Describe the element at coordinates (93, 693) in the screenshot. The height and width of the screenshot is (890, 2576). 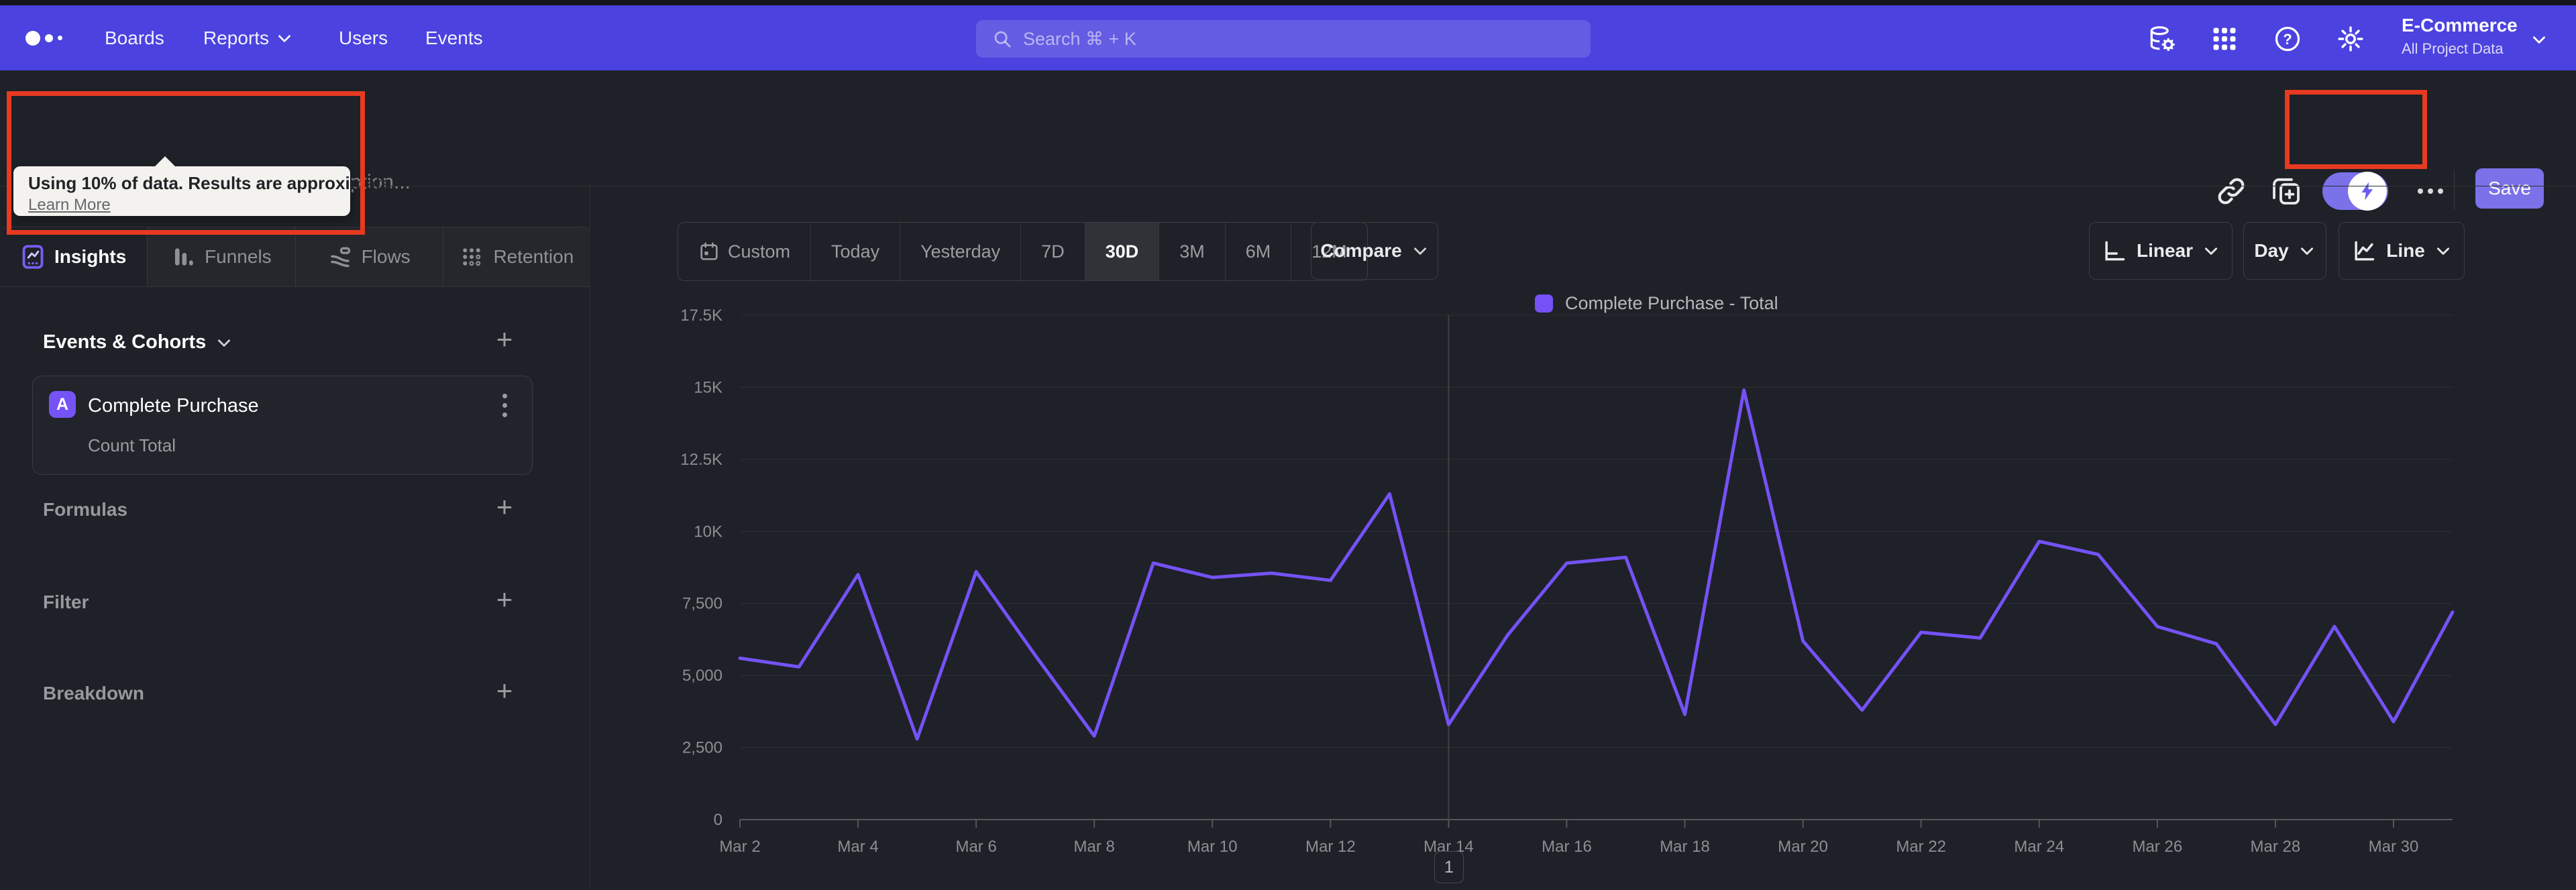
I see `section-label: Breakdown` at that location.